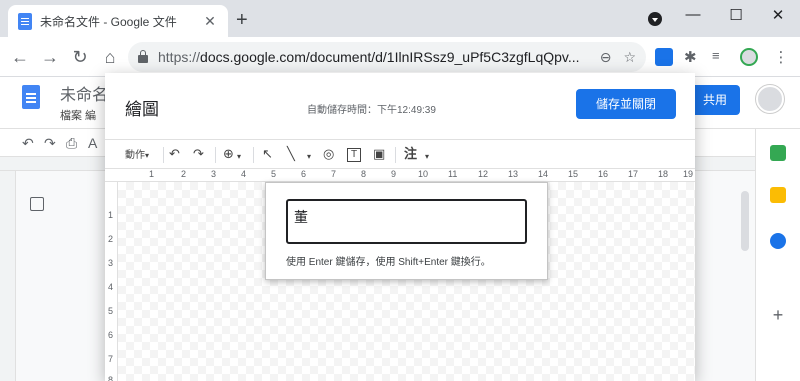 The image size is (800, 381). Describe the element at coordinates (371, 110) in the screenshot. I see `autosave-status: 自動儲存時間：下午12:49:39` at that location.